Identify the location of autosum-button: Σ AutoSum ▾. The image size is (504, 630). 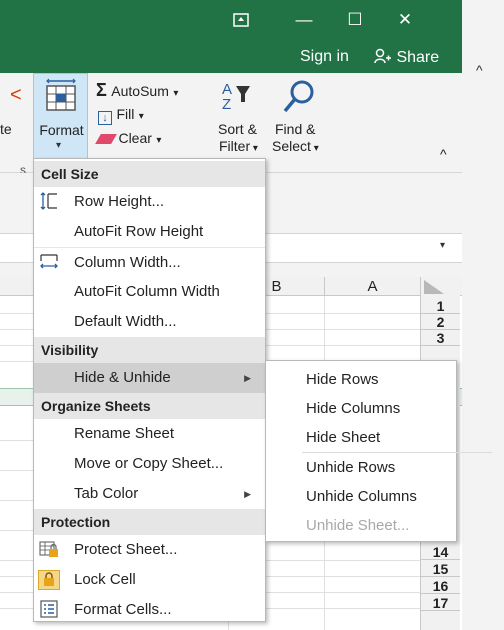
(137, 90).